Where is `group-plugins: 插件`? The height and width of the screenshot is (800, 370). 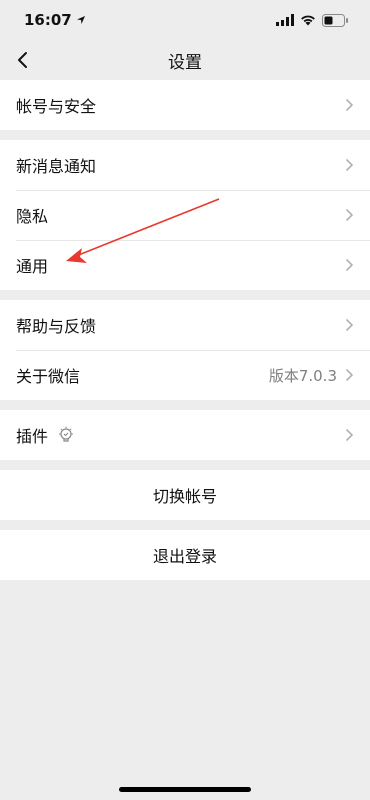 group-plugins: 插件 is located at coordinates (185, 435).